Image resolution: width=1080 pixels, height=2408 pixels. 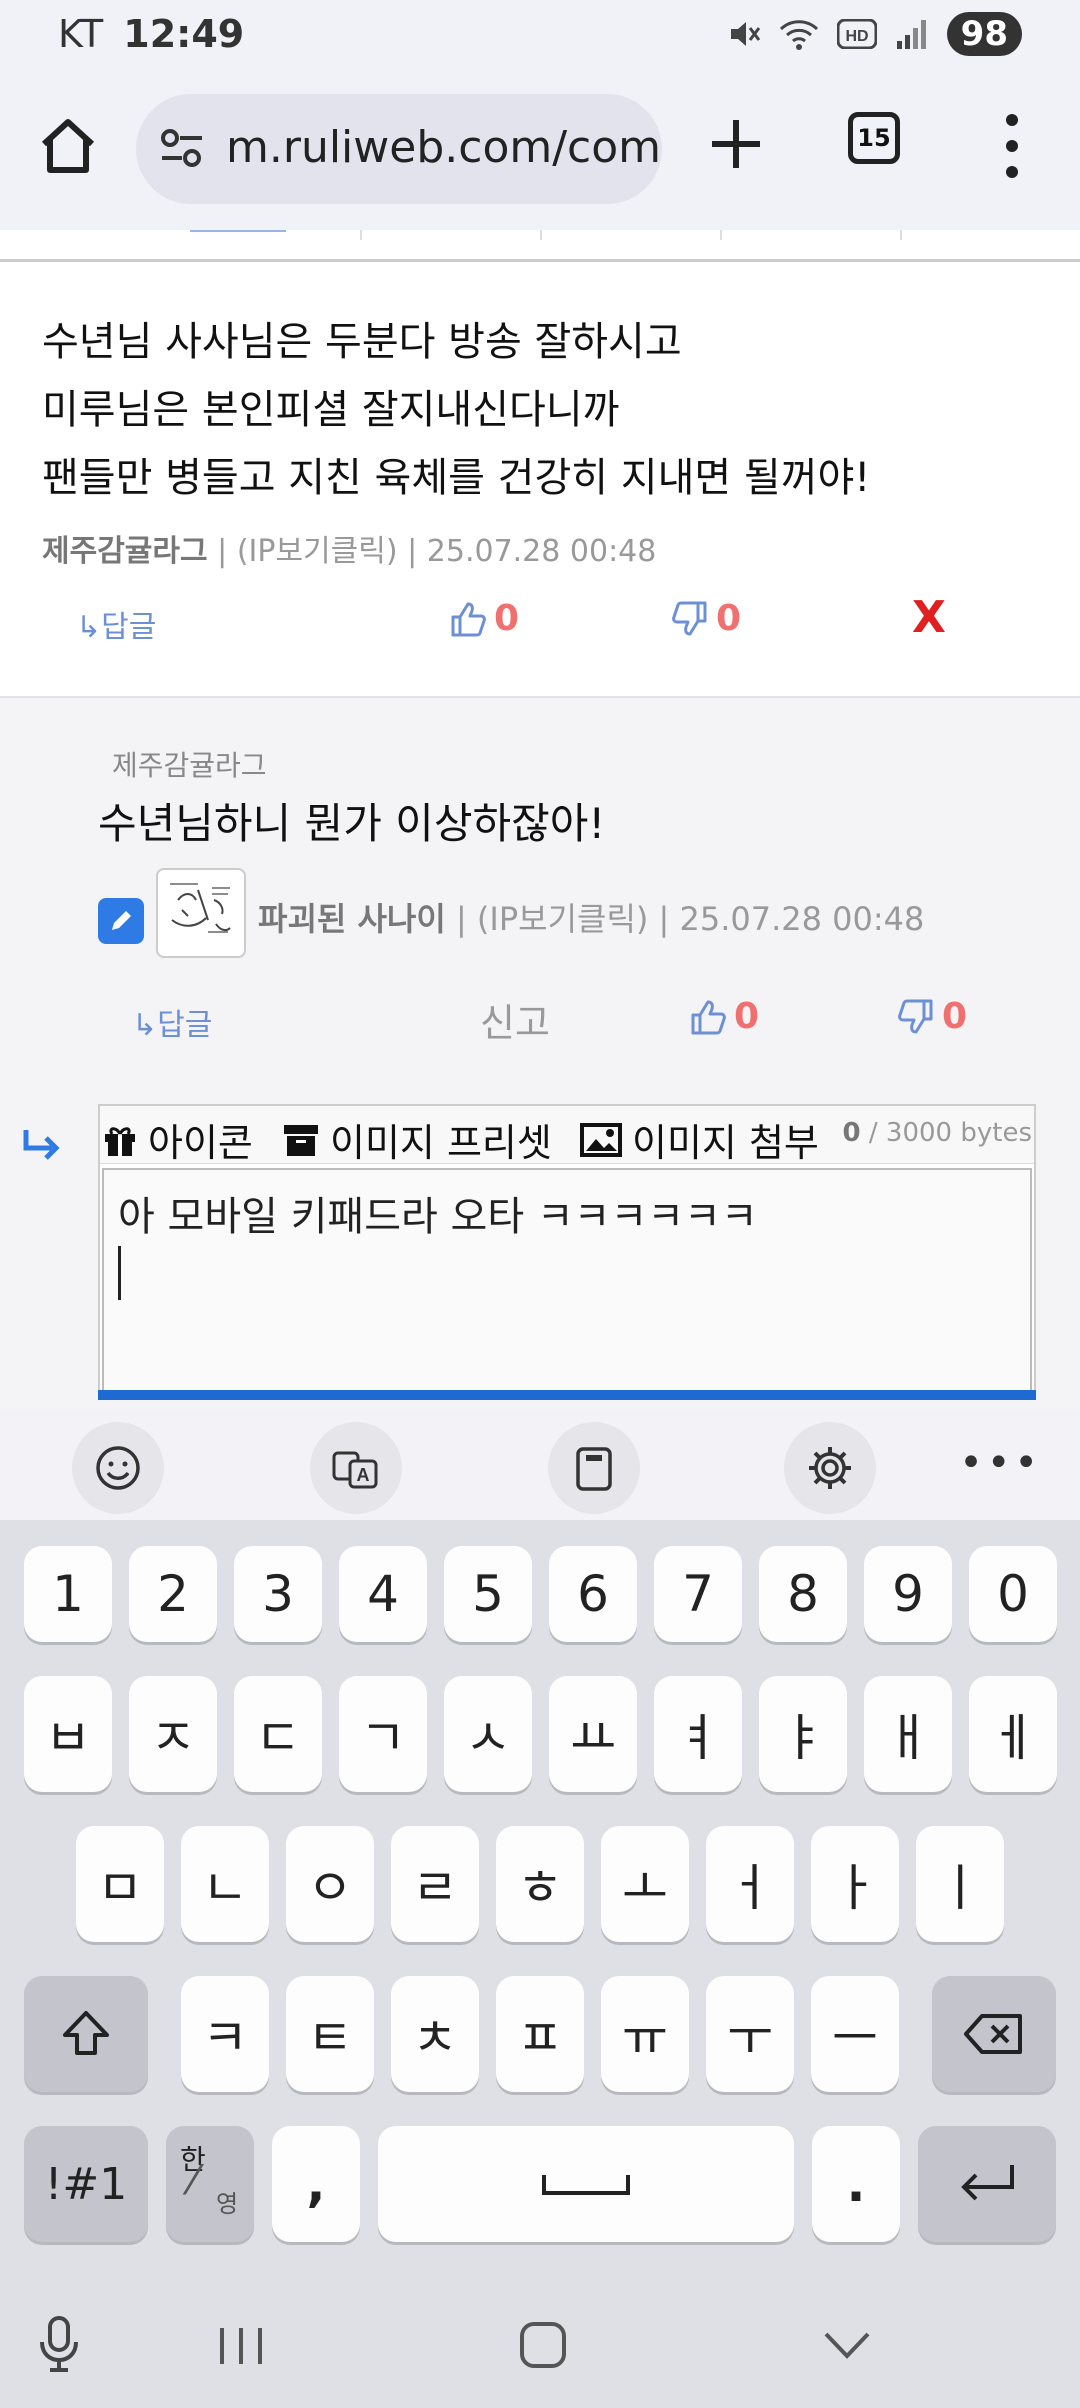 I want to click on dislike-button: 0, so click(x=706, y=618).